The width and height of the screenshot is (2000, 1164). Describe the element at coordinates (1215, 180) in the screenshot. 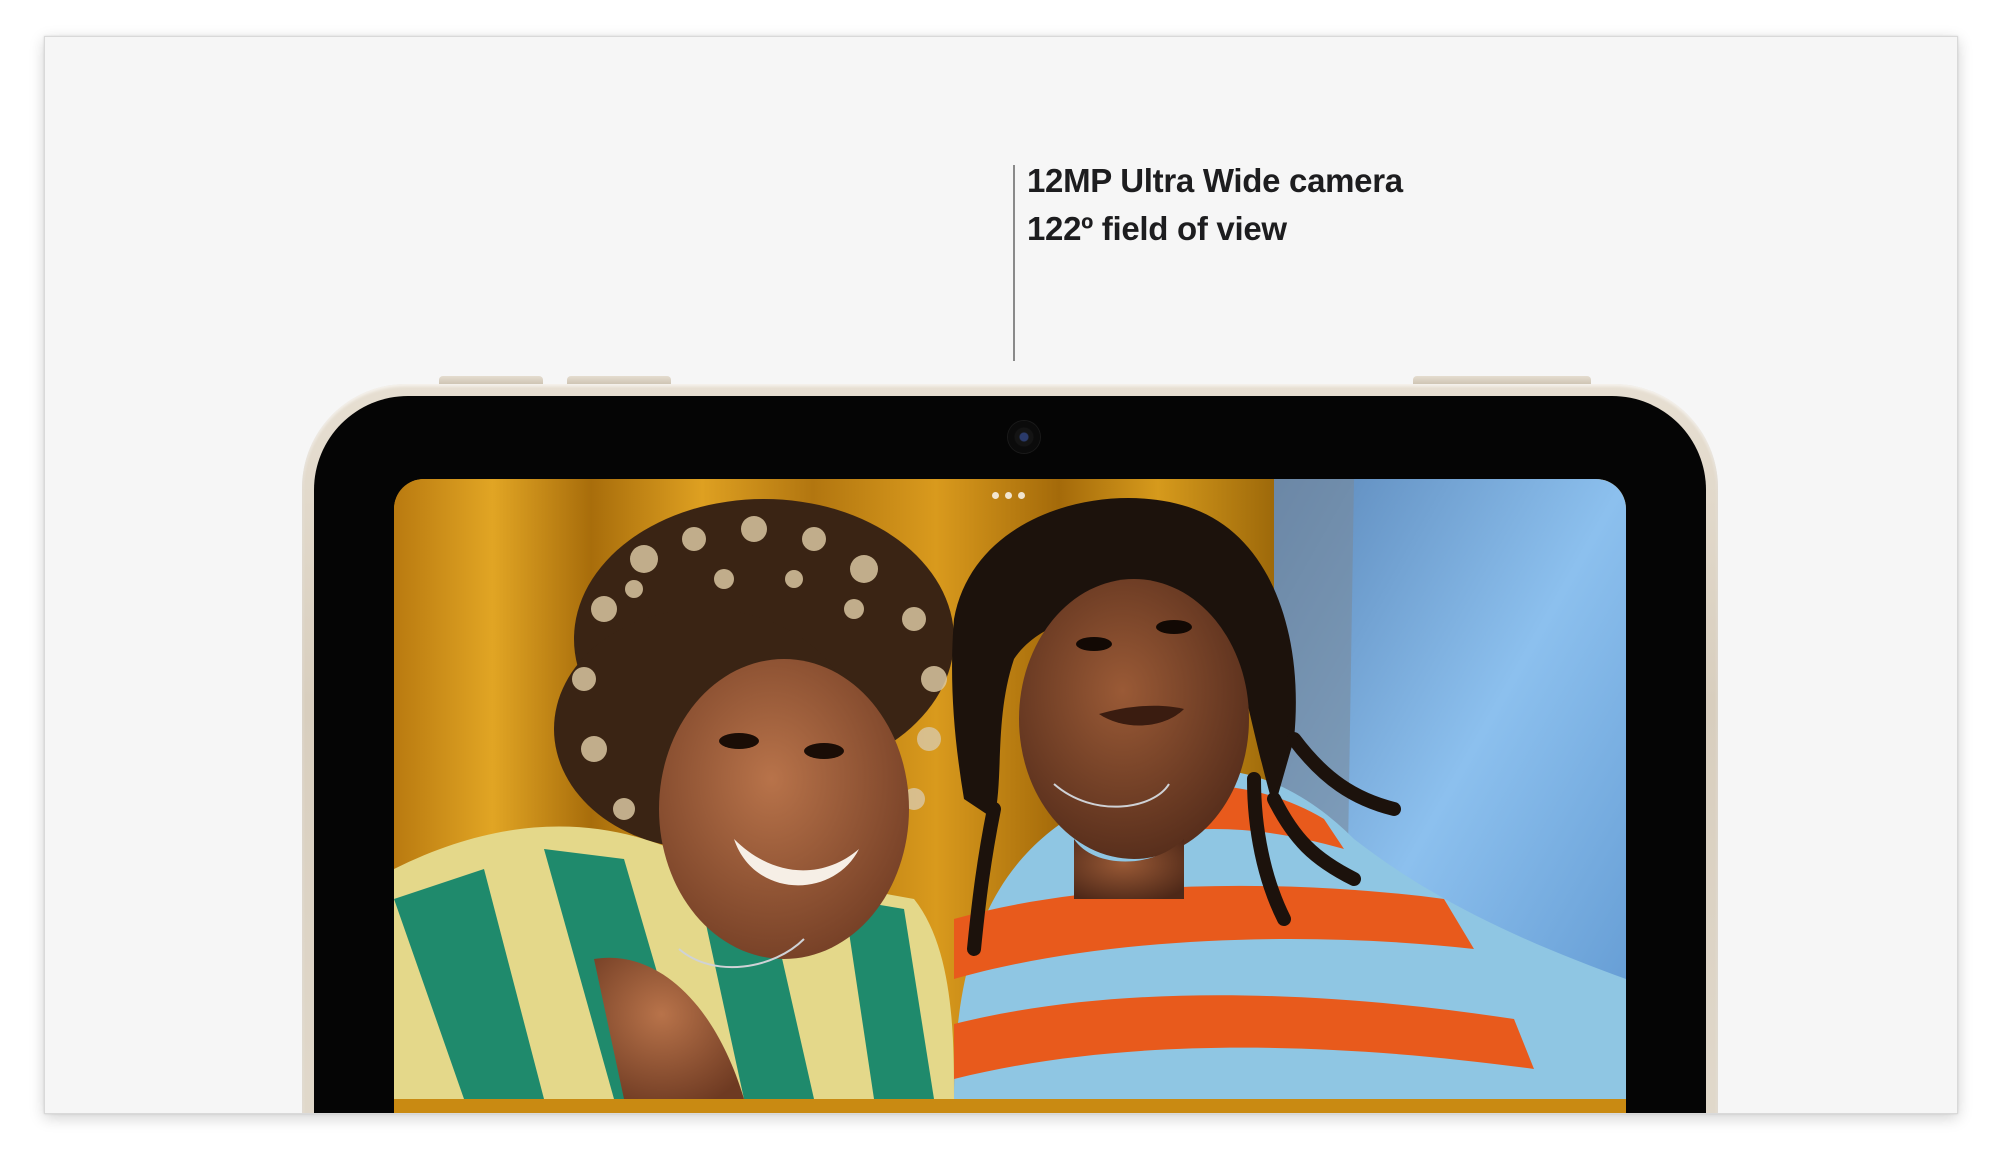

I see `callout-title: 12MP Ultra Wide camera` at that location.